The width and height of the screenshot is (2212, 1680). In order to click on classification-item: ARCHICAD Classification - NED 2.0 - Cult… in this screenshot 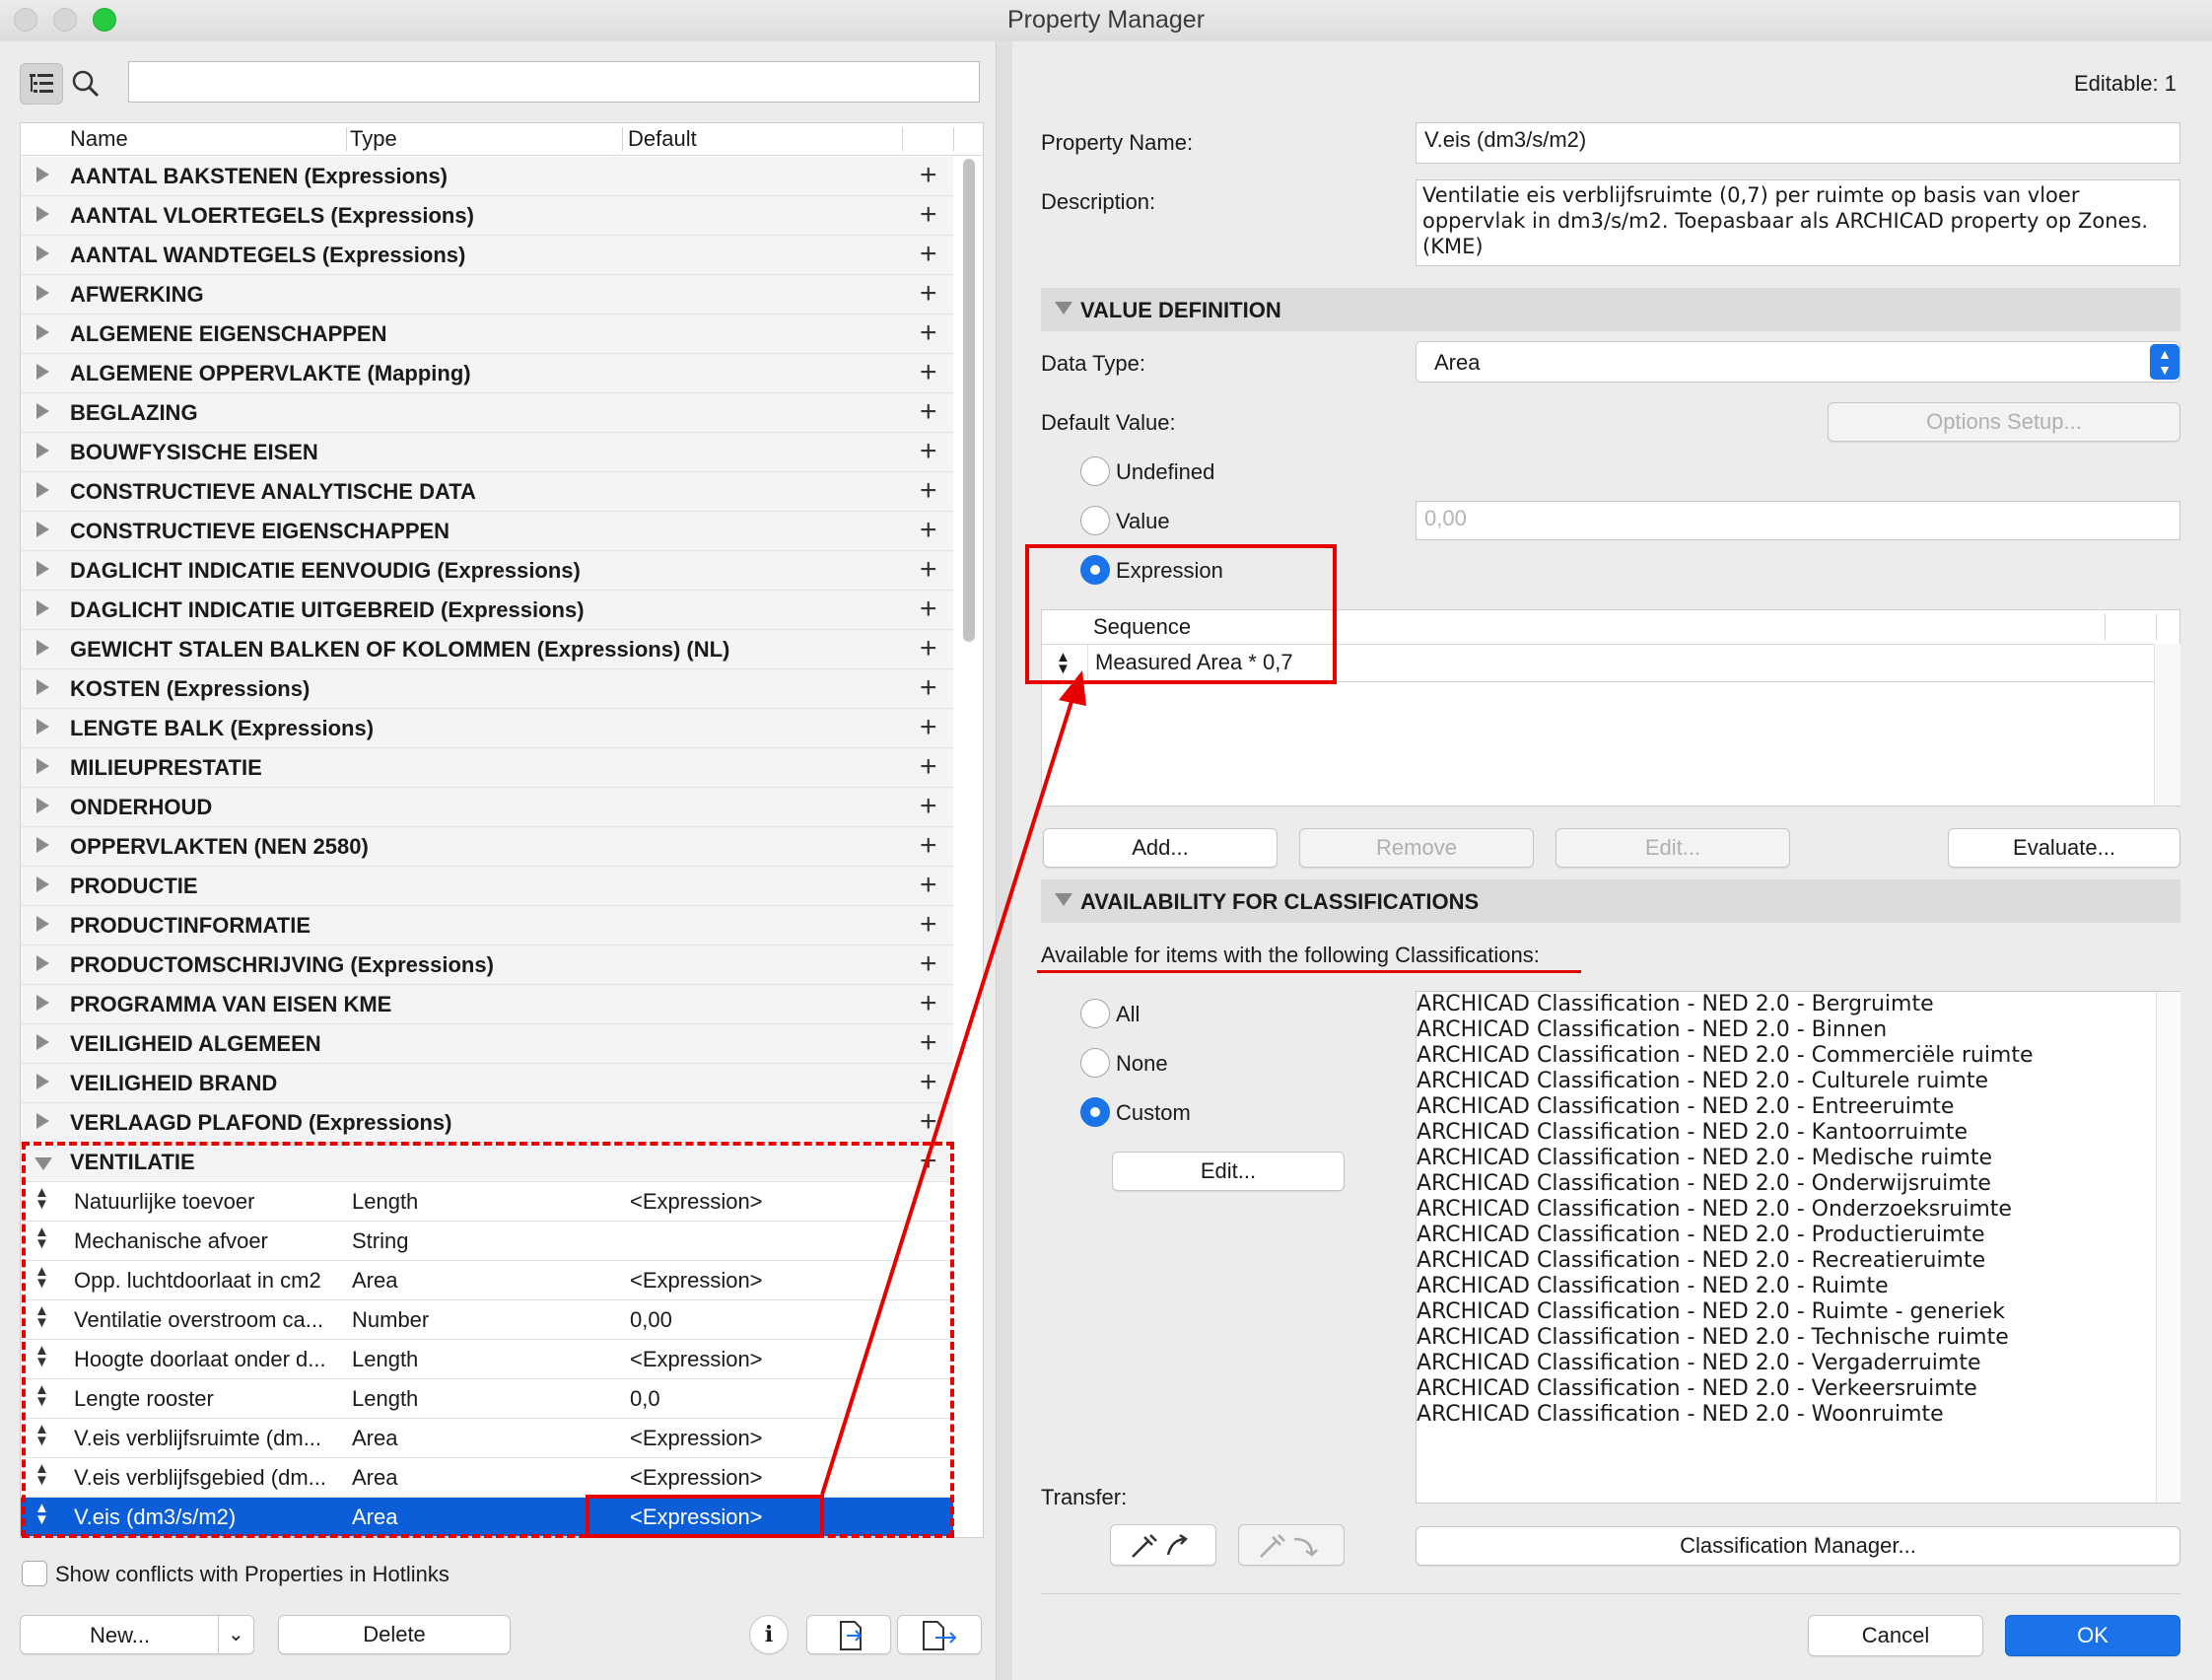, I will do `click(1798, 1081)`.